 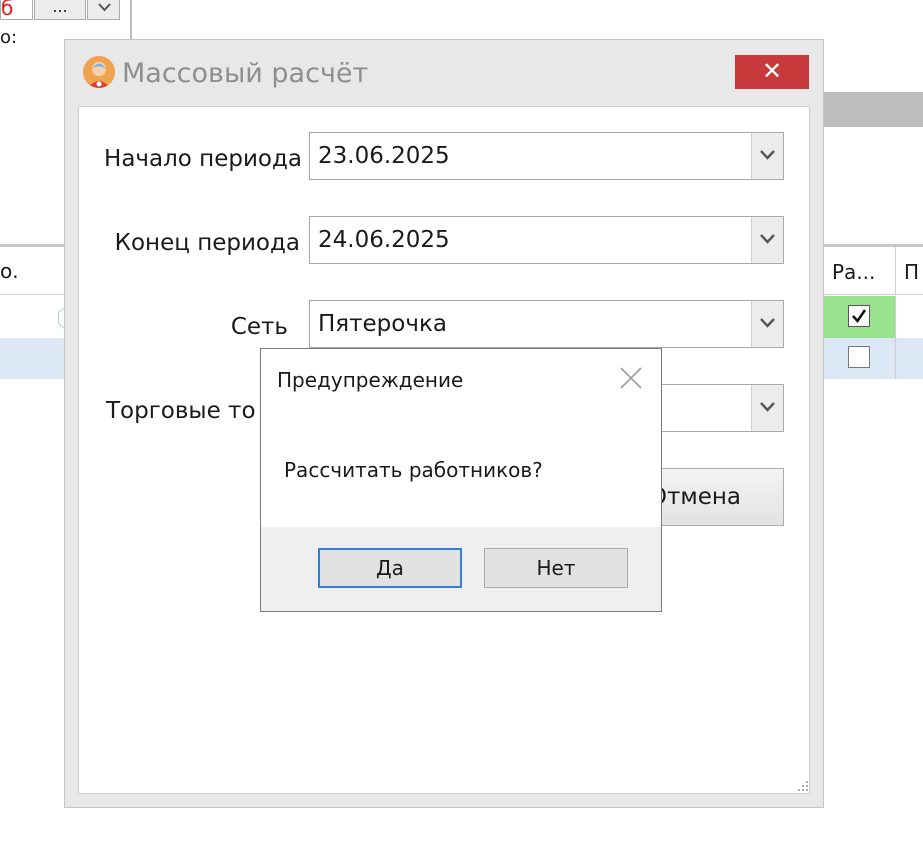 What do you see at coordinates (872, 109) in the screenshot?
I see `background-toolbar-band` at bounding box center [872, 109].